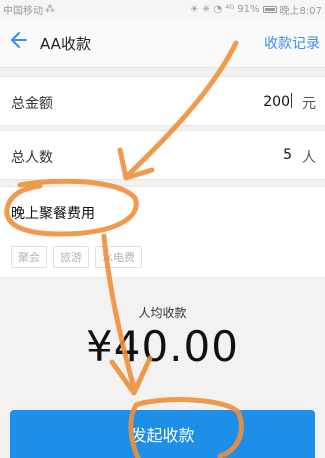 The width and height of the screenshot is (325, 458). Describe the element at coordinates (212, 9) in the screenshot. I see `status-indicators-icon: ☀ ✳ ◔ ⁴ᴳ` at that location.